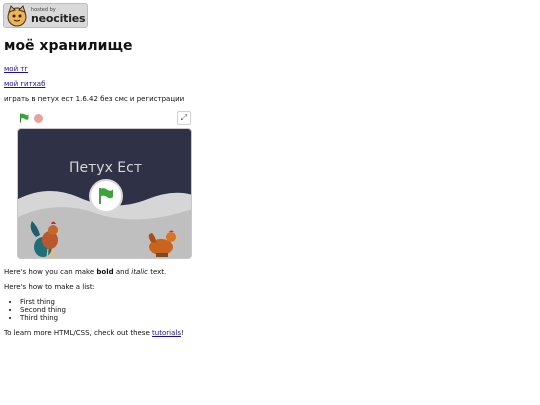  Describe the element at coordinates (157, 272) in the screenshot. I see `sentence-part: text.` at that location.